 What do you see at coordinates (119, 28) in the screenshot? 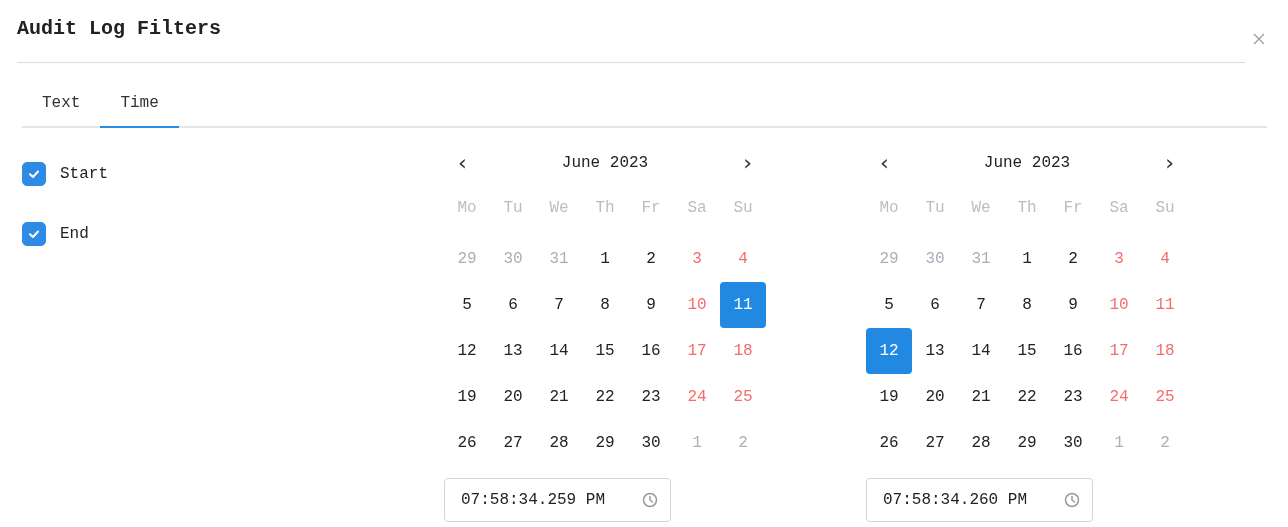
I see `dialog-title: Audit Log Filters` at bounding box center [119, 28].